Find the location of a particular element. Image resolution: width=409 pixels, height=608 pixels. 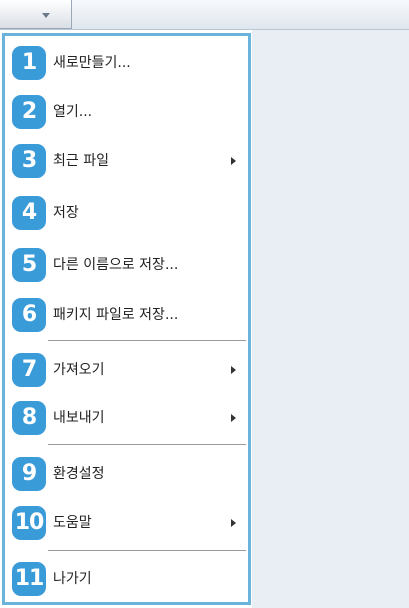

top-toolbar is located at coordinates (204, 15).